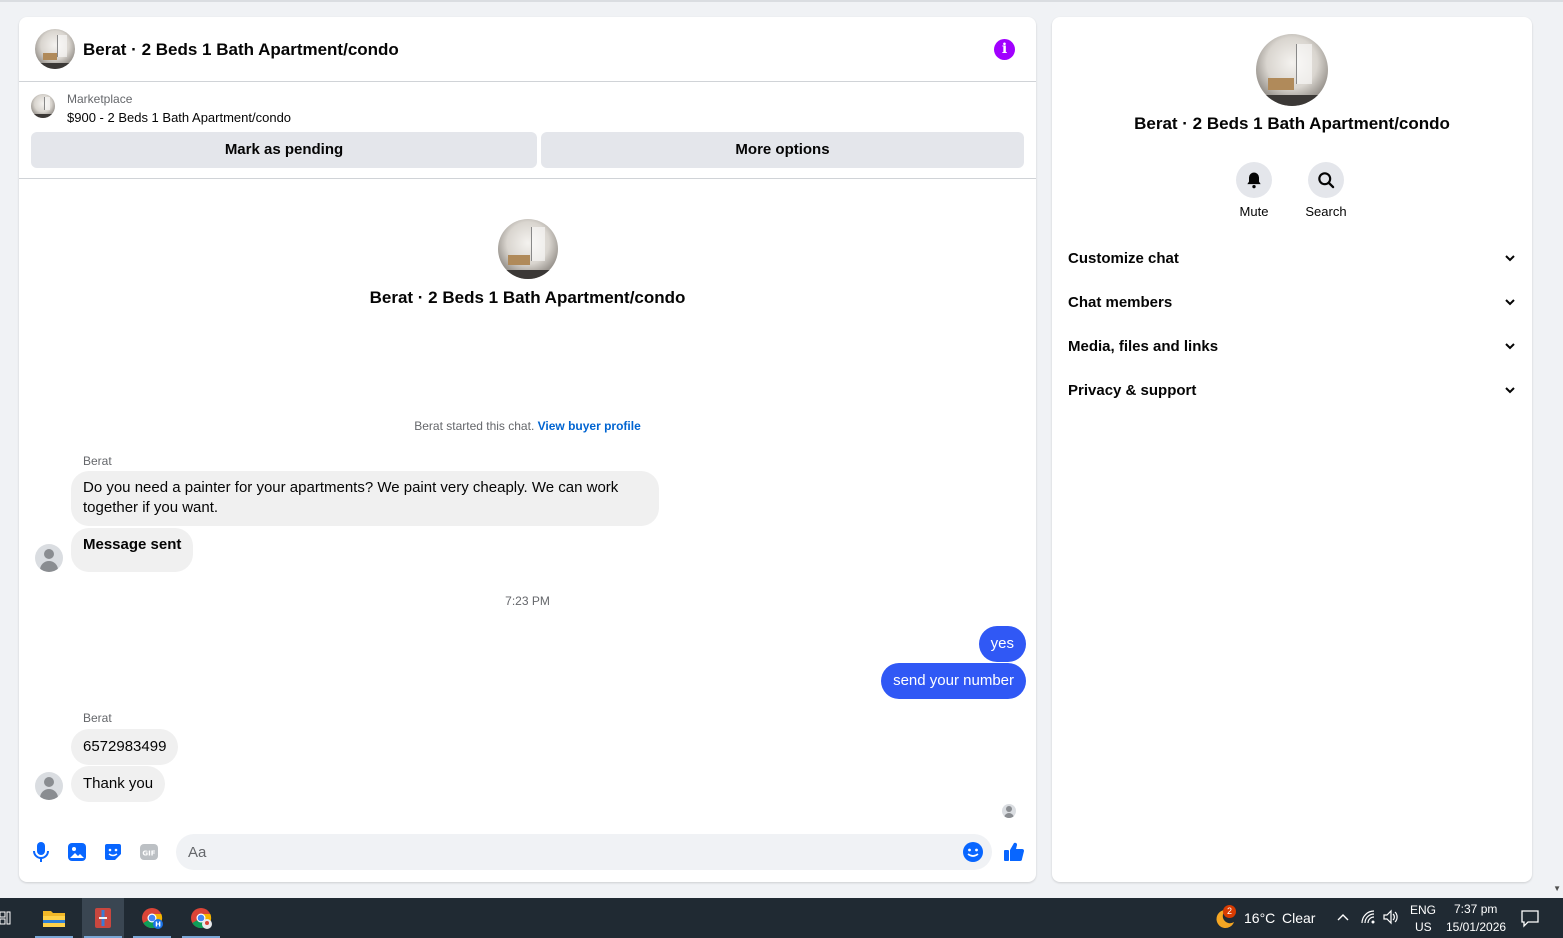  What do you see at coordinates (973, 852) in the screenshot?
I see `emoji-icon` at bounding box center [973, 852].